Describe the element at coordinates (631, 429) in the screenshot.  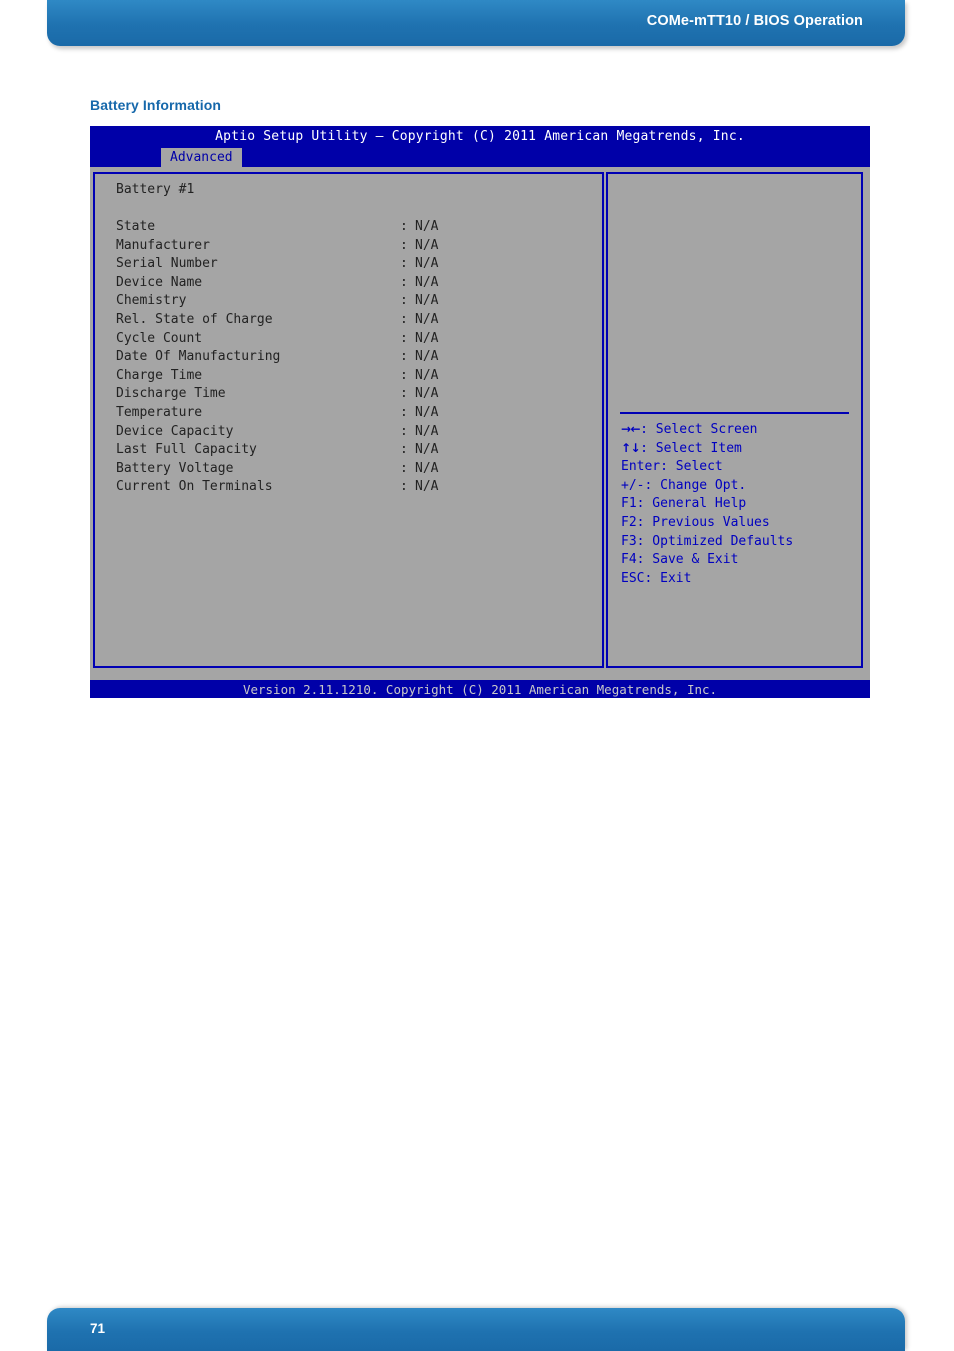
I see `arrow-keys-icon: →←` at that location.